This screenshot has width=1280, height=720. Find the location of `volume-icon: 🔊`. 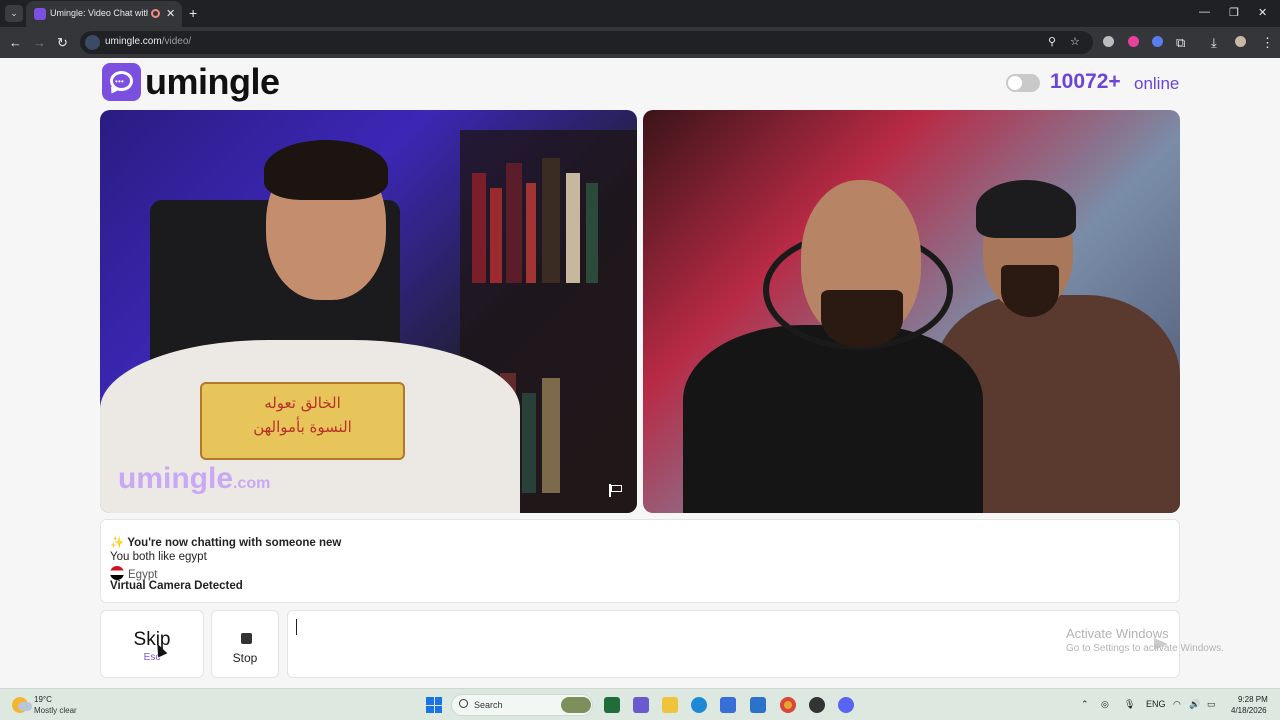

volume-icon: 🔊 is located at coordinates (1194, 704).